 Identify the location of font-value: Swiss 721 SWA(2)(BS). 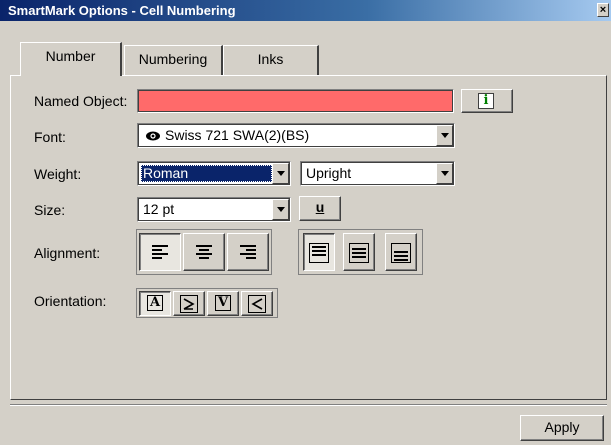
(237, 135).